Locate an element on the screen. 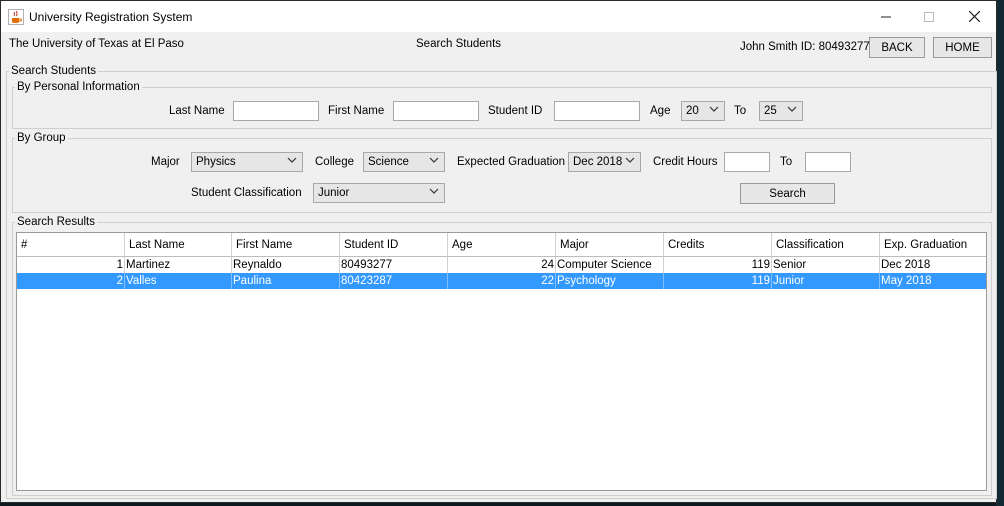 Image resolution: width=1004 pixels, height=506 pixels. column-header-last-name: Last Name is located at coordinates (178, 245).